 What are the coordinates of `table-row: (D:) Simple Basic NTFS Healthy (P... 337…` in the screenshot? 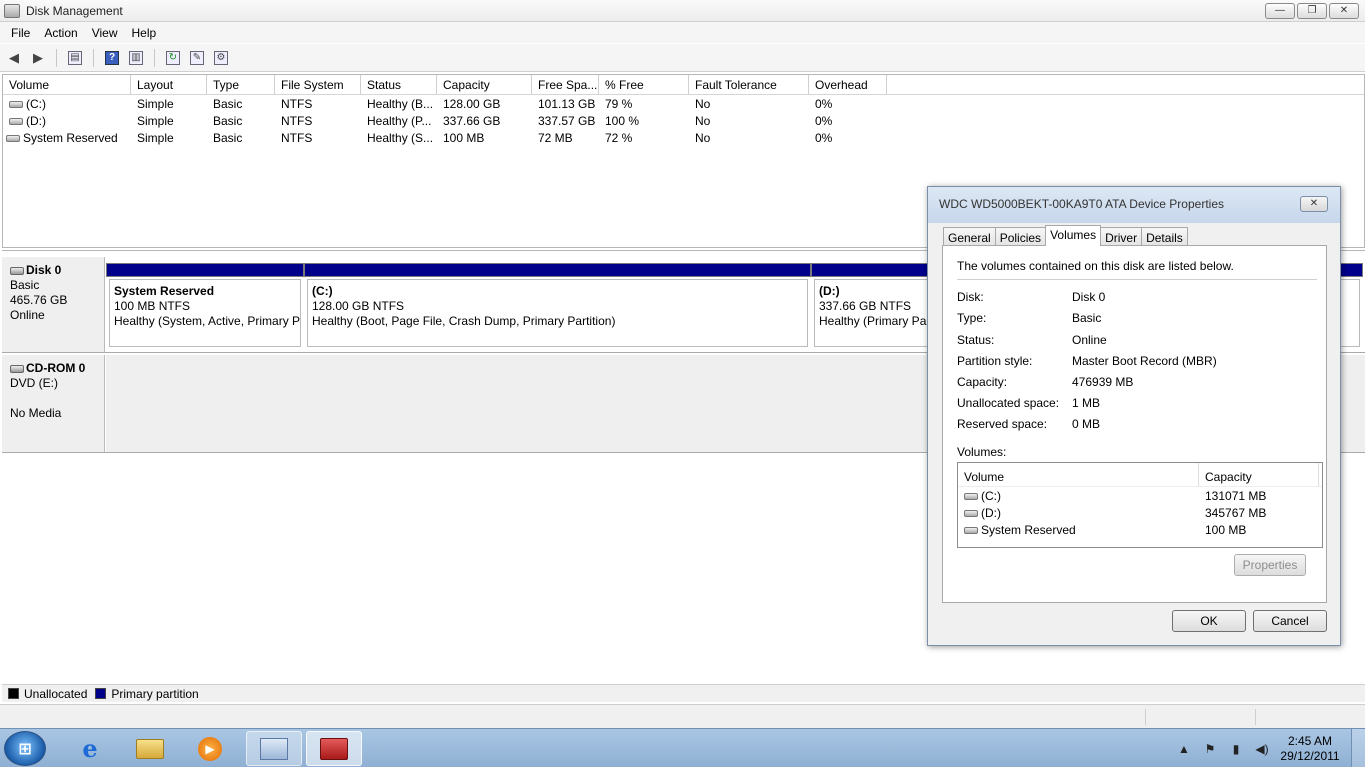 It's located at (683, 120).